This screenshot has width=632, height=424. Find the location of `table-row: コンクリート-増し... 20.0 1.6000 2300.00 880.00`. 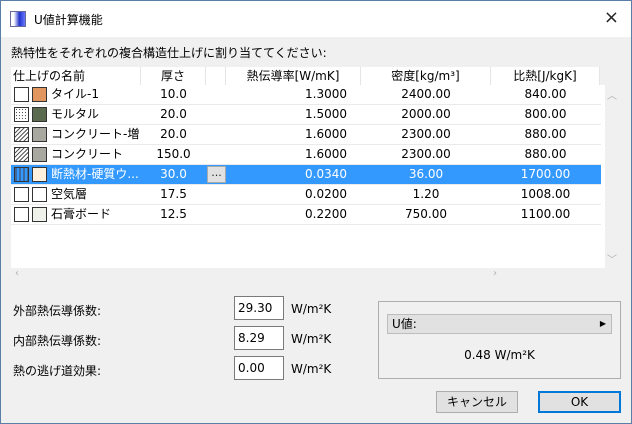

table-row: コンクリート-増し... 20.0 1.6000 2300.00 880.00 is located at coordinates (306, 135).